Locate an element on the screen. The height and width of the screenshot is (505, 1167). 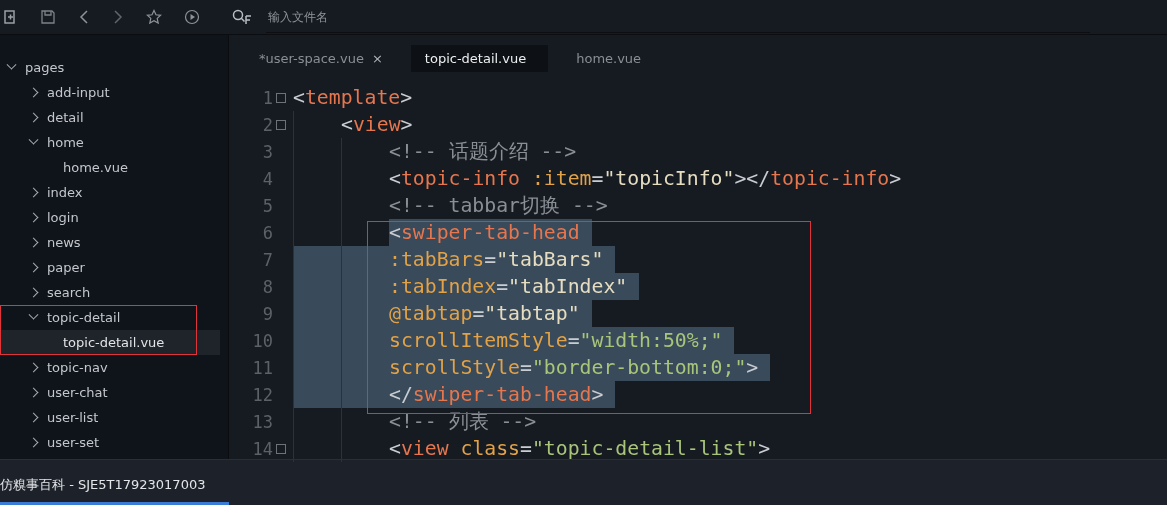
tree-item: index is located at coordinates (114, 192).